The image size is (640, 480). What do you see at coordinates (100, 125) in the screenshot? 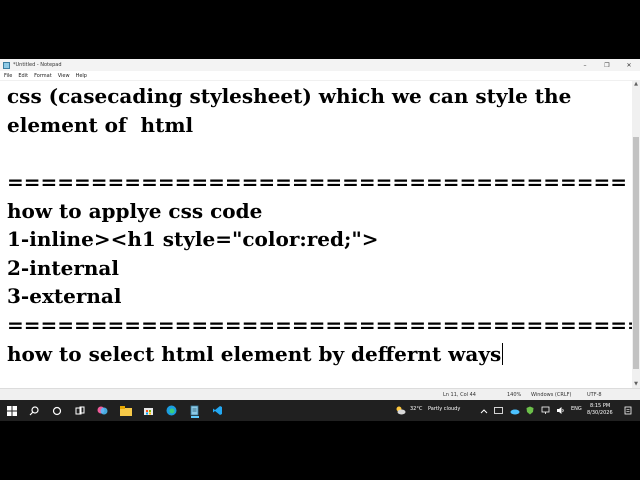
I see `editor-line-2: element of html` at bounding box center [100, 125].